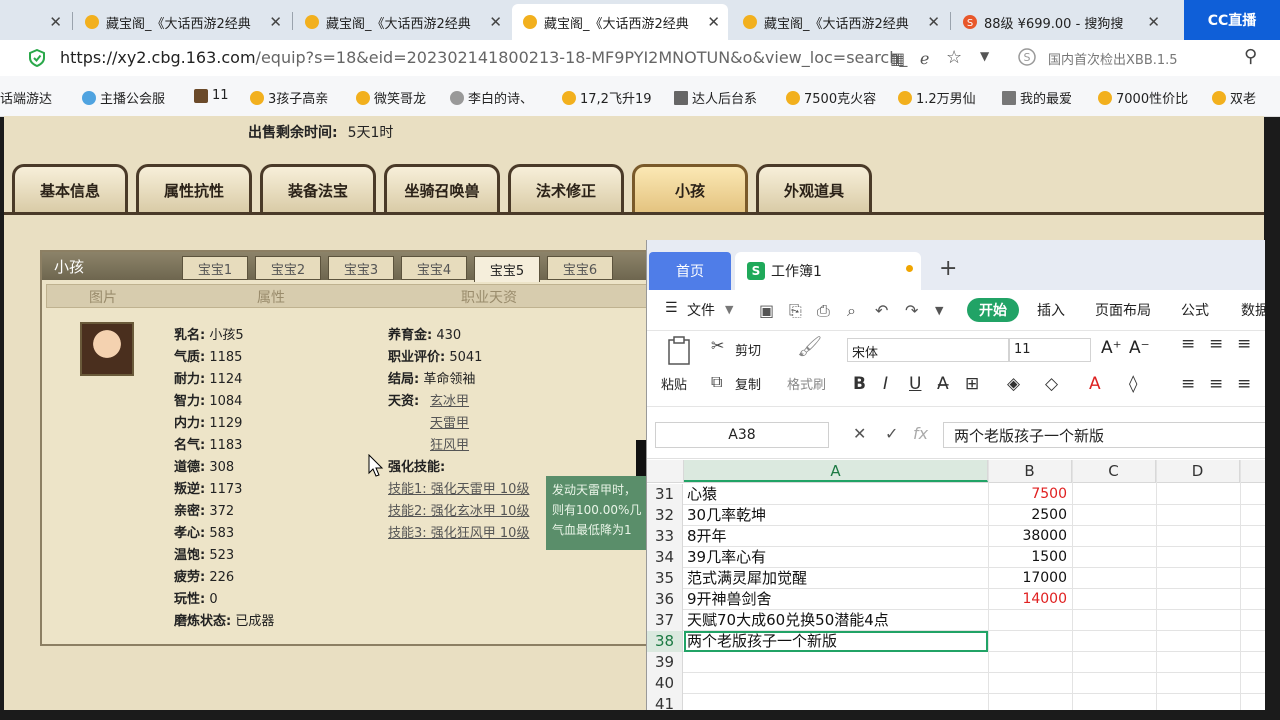 This screenshot has height=720, width=1280. Describe the element at coordinates (943, 384) in the screenshot. I see `strikethrough-icon: A̶` at that location.